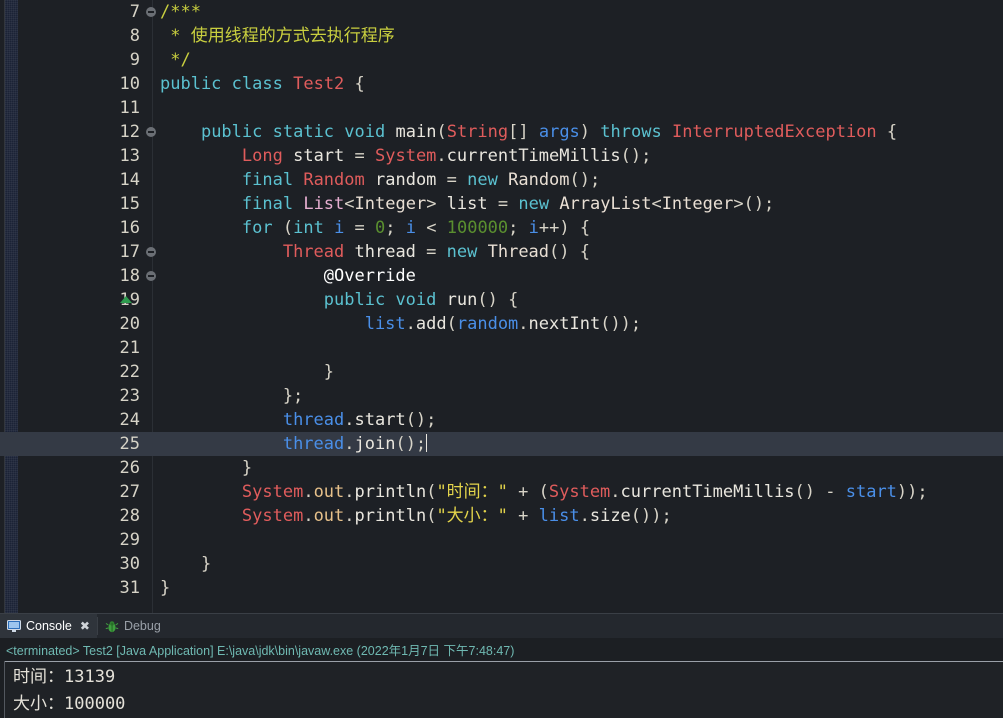 The height and width of the screenshot is (718, 1003). I want to click on line-number: 16, so click(129, 228).